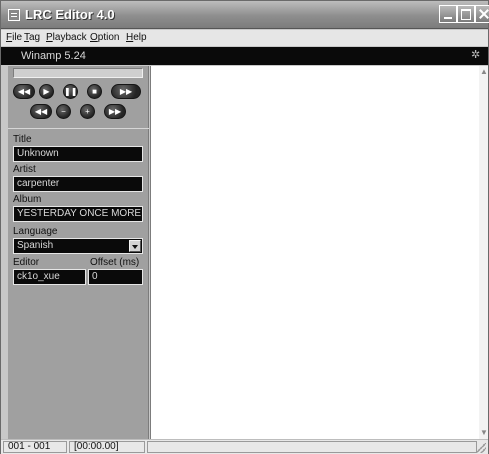  I want to click on language-select: Spanish, so click(78, 246).